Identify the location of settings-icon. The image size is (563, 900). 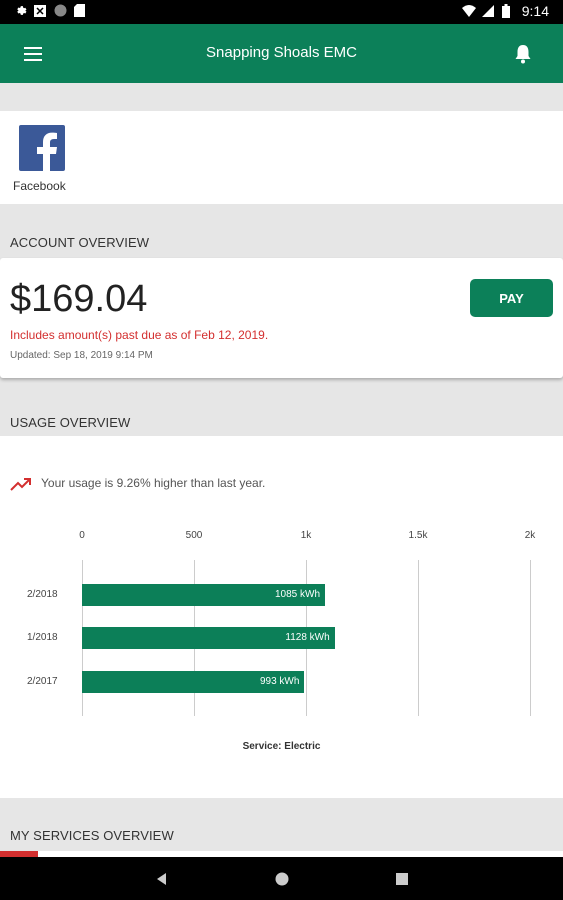
(20, 11).